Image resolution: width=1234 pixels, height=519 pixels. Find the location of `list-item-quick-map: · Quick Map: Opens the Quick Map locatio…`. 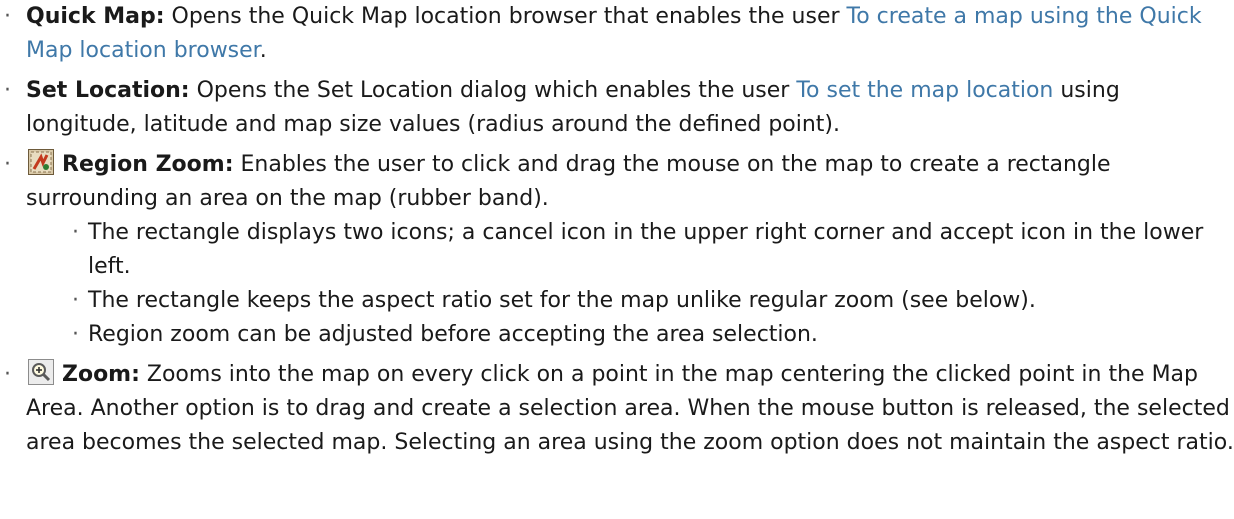

list-item-quick-map: · Quick Map: Opens the Quick Map locatio… is located at coordinates (617, 34).